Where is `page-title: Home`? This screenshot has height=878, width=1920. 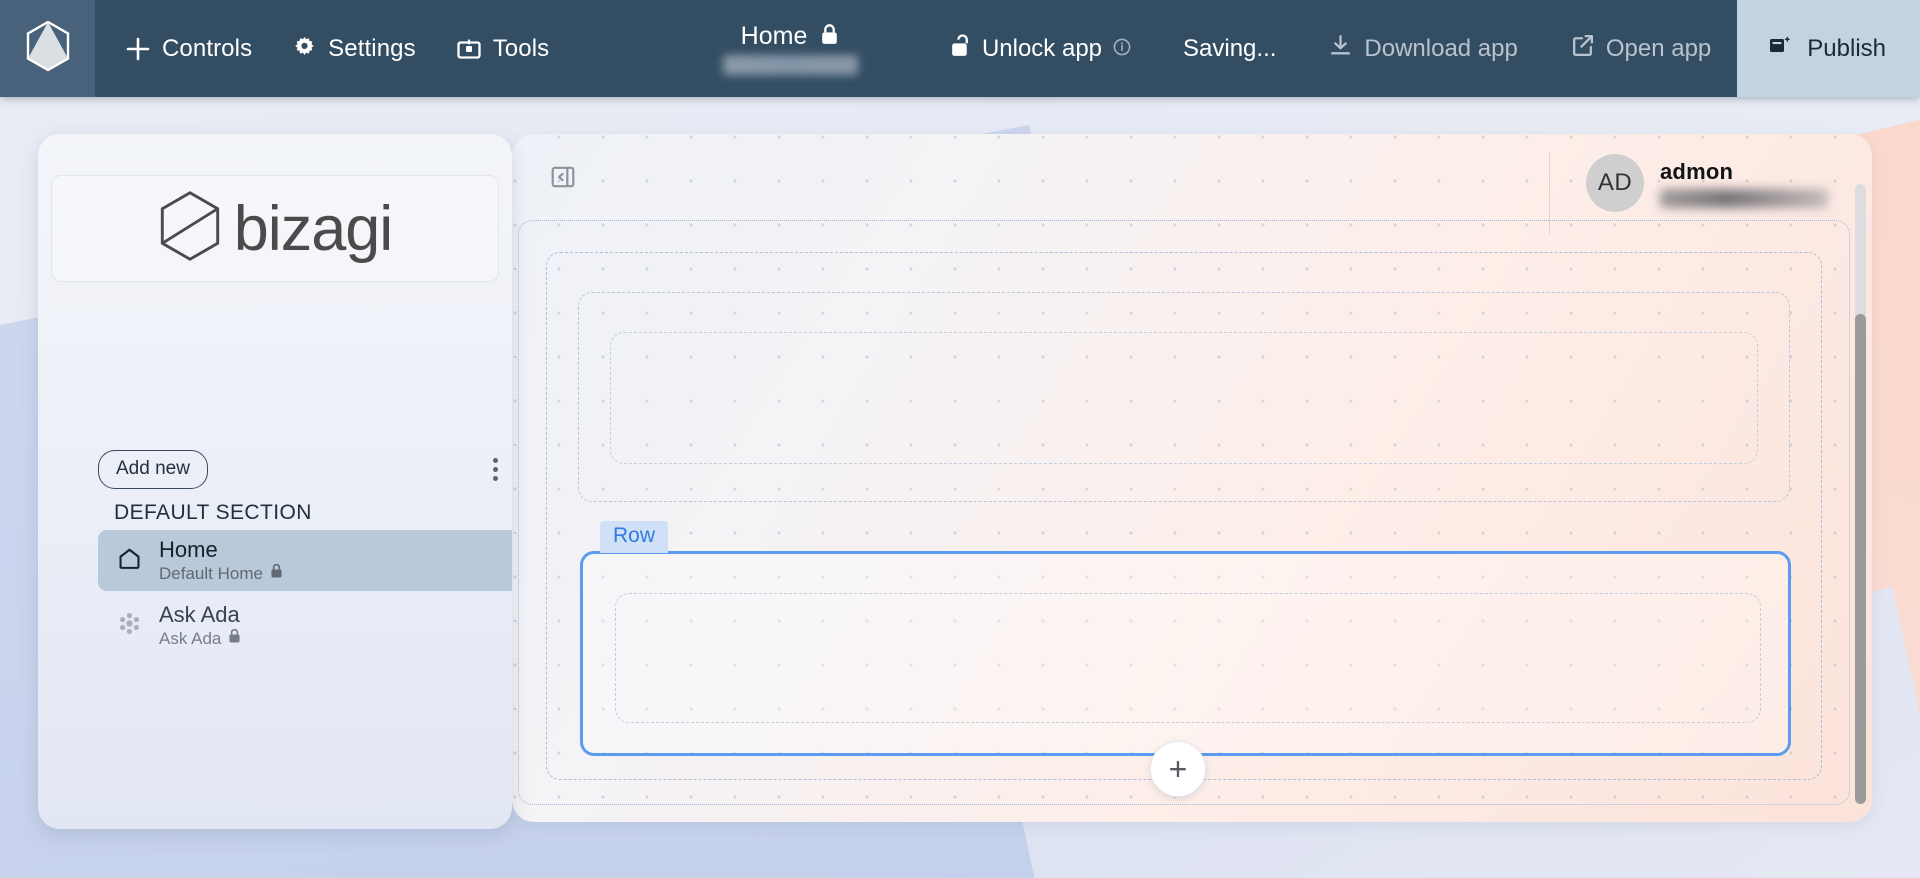
page-title: Home is located at coordinates (774, 36).